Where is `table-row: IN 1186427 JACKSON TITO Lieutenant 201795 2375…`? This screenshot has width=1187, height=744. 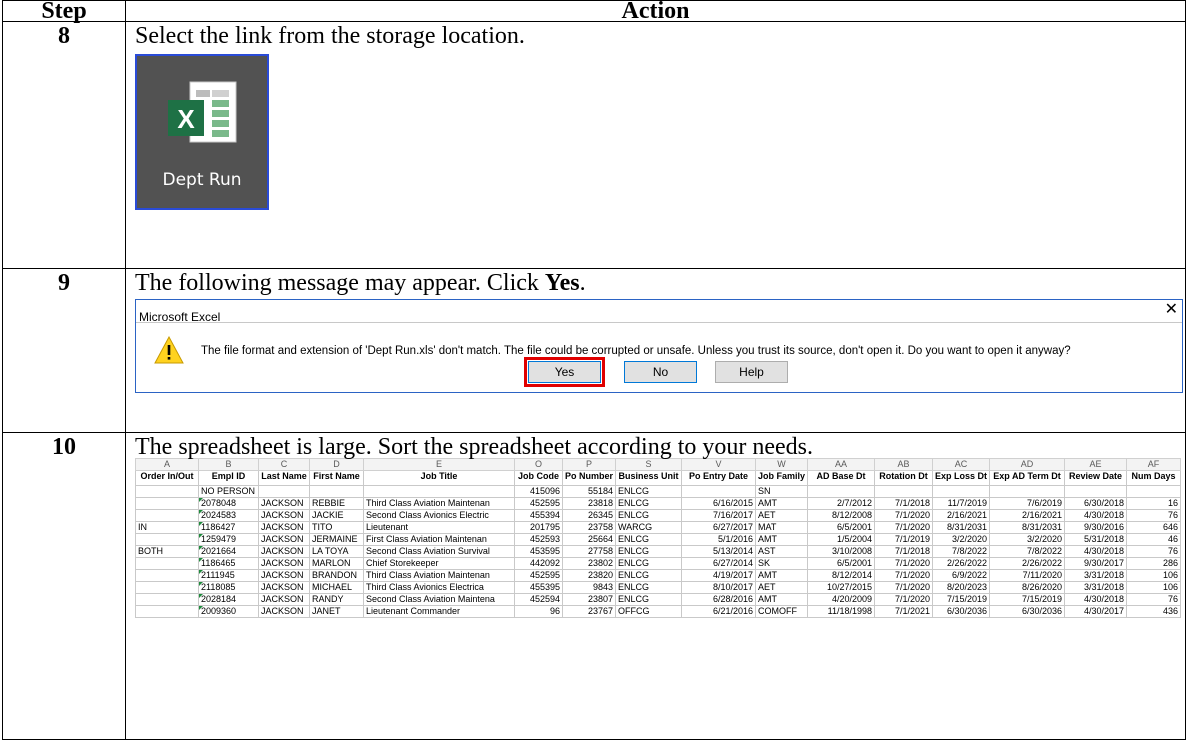 table-row: IN 1186427 JACKSON TITO Lieutenant 201795 2375… is located at coordinates (658, 527).